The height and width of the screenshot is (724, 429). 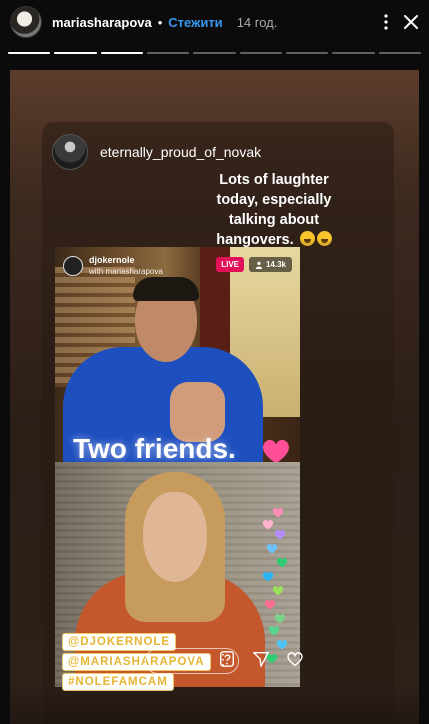 What do you see at coordinates (118, 682) in the screenshot?
I see `hashtag-tag: #NOLEFAMCAM` at bounding box center [118, 682].